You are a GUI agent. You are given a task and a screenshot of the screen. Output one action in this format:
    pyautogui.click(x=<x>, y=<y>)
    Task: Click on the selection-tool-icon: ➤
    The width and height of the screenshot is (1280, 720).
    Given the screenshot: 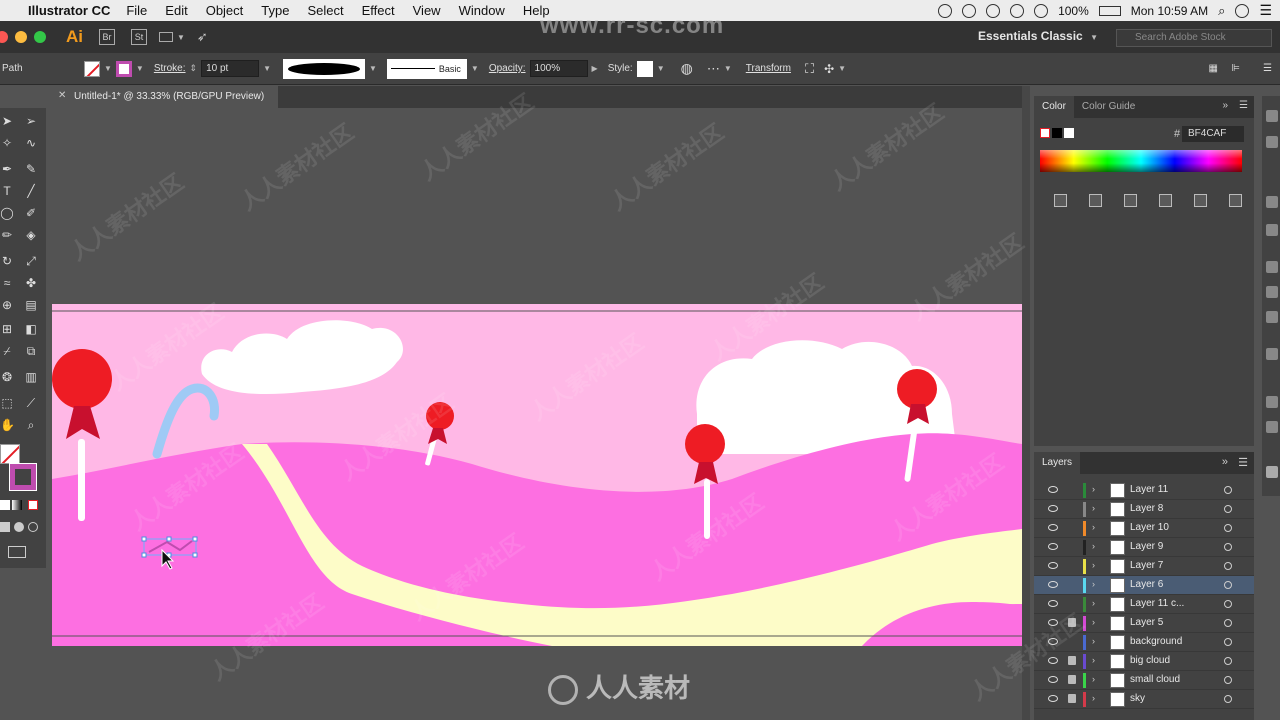 What is the action you would take?
    pyautogui.click(x=7, y=121)
    